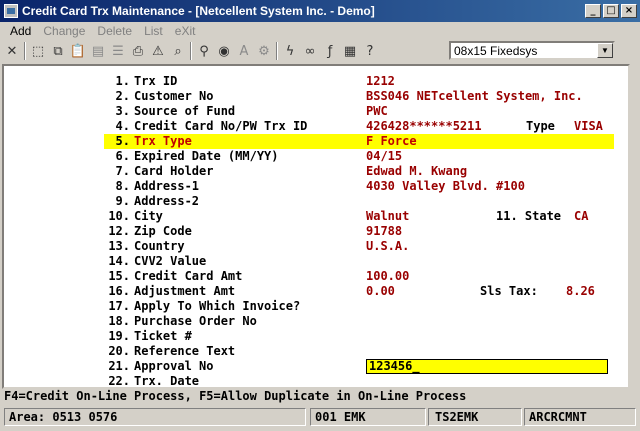 Image resolution: width=640 pixels, height=431 pixels. I want to click on field-value: Edwad M. Kwang, so click(417, 171).